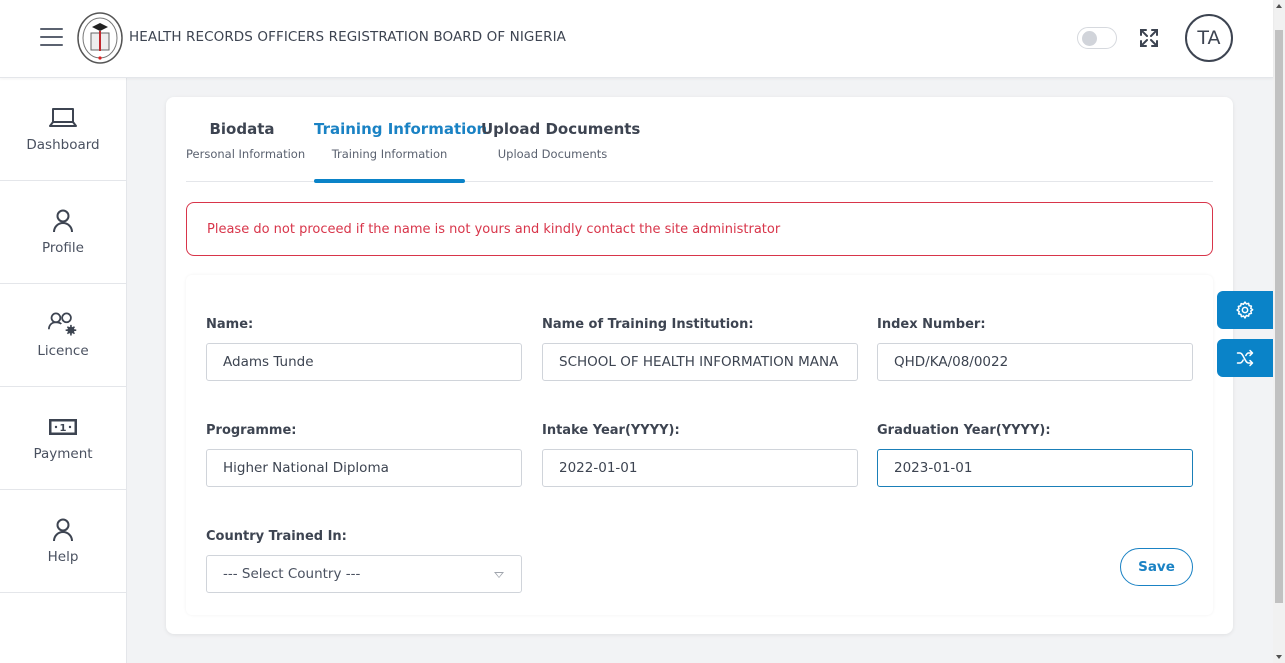  Describe the element at coordinates (276, 536) in the screenshot. I see `country-label: Country Trained In:` at that location.